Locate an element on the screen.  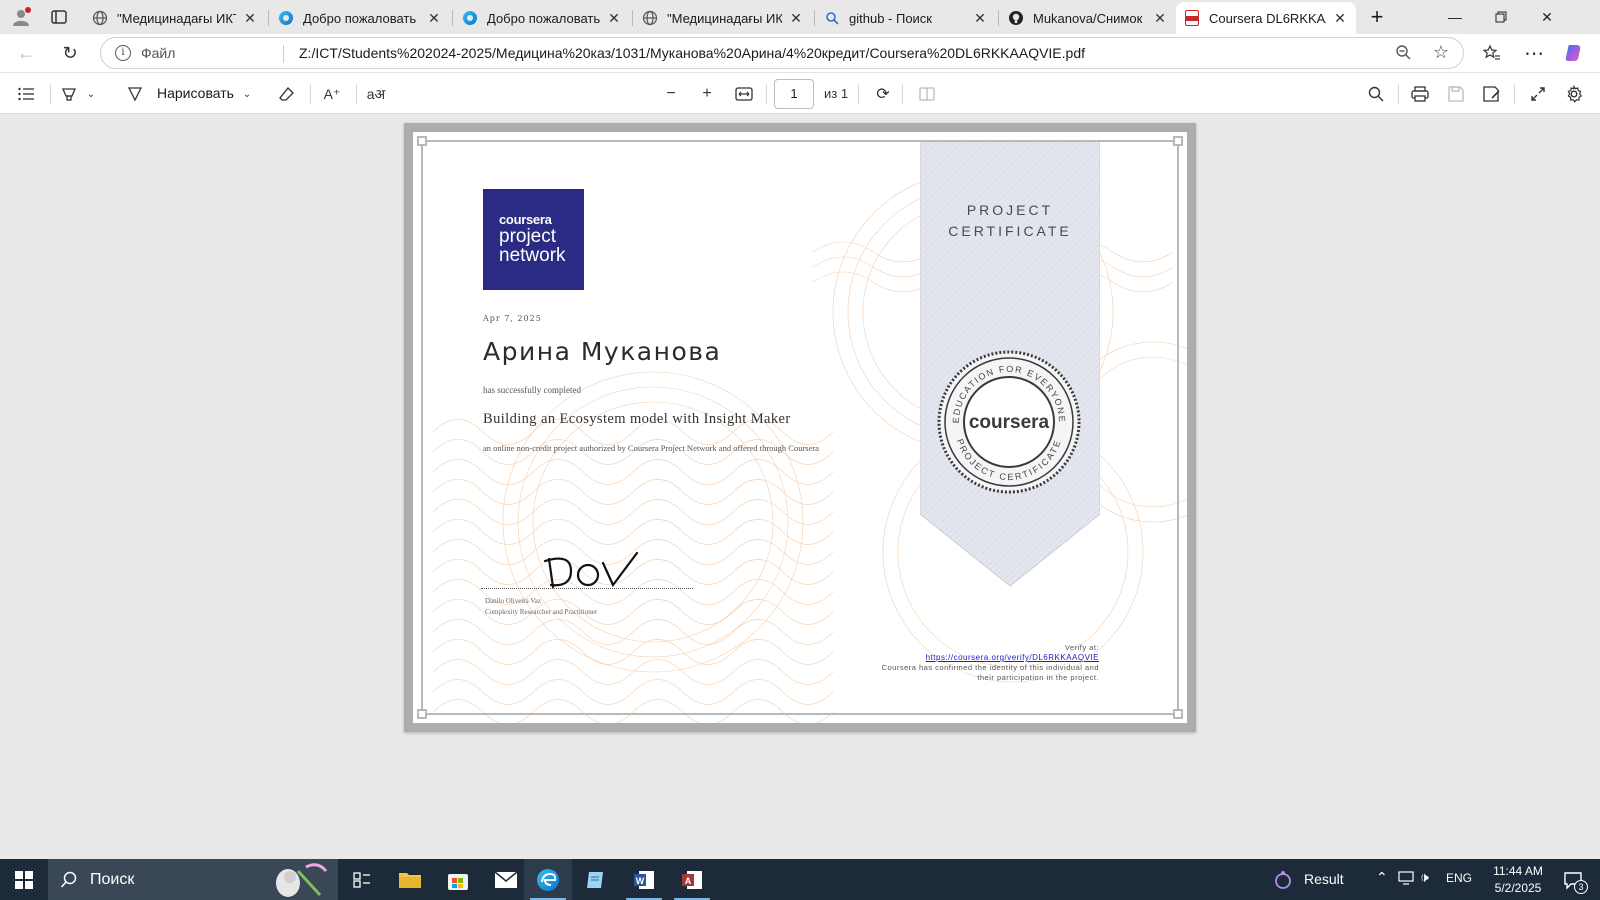
find-icon is located at coordinates (1376, 94).